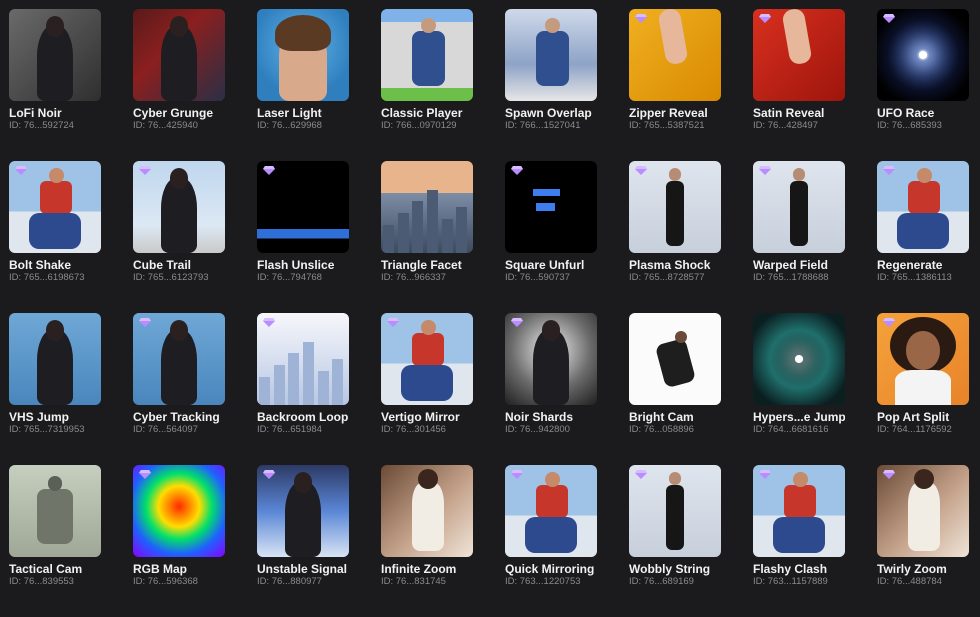 The height and width of the screenshot is (617, 980). I want to click on effect-card: Plasma Shock ID: 765...8728577, so click(675, 237).